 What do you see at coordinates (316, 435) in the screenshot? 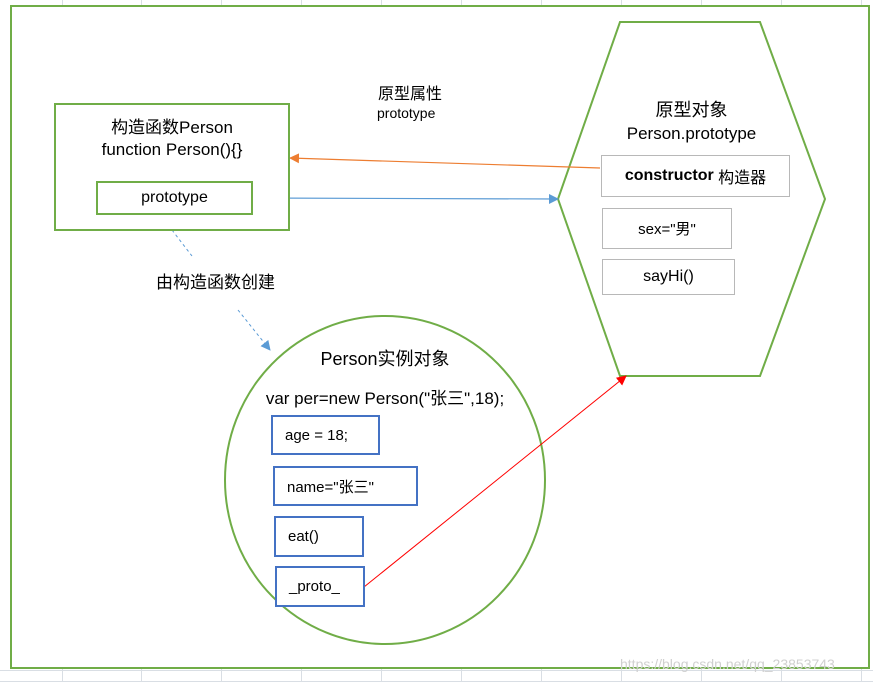
I see `age-field-label: age = 18;` at bounding box center [316, 435].